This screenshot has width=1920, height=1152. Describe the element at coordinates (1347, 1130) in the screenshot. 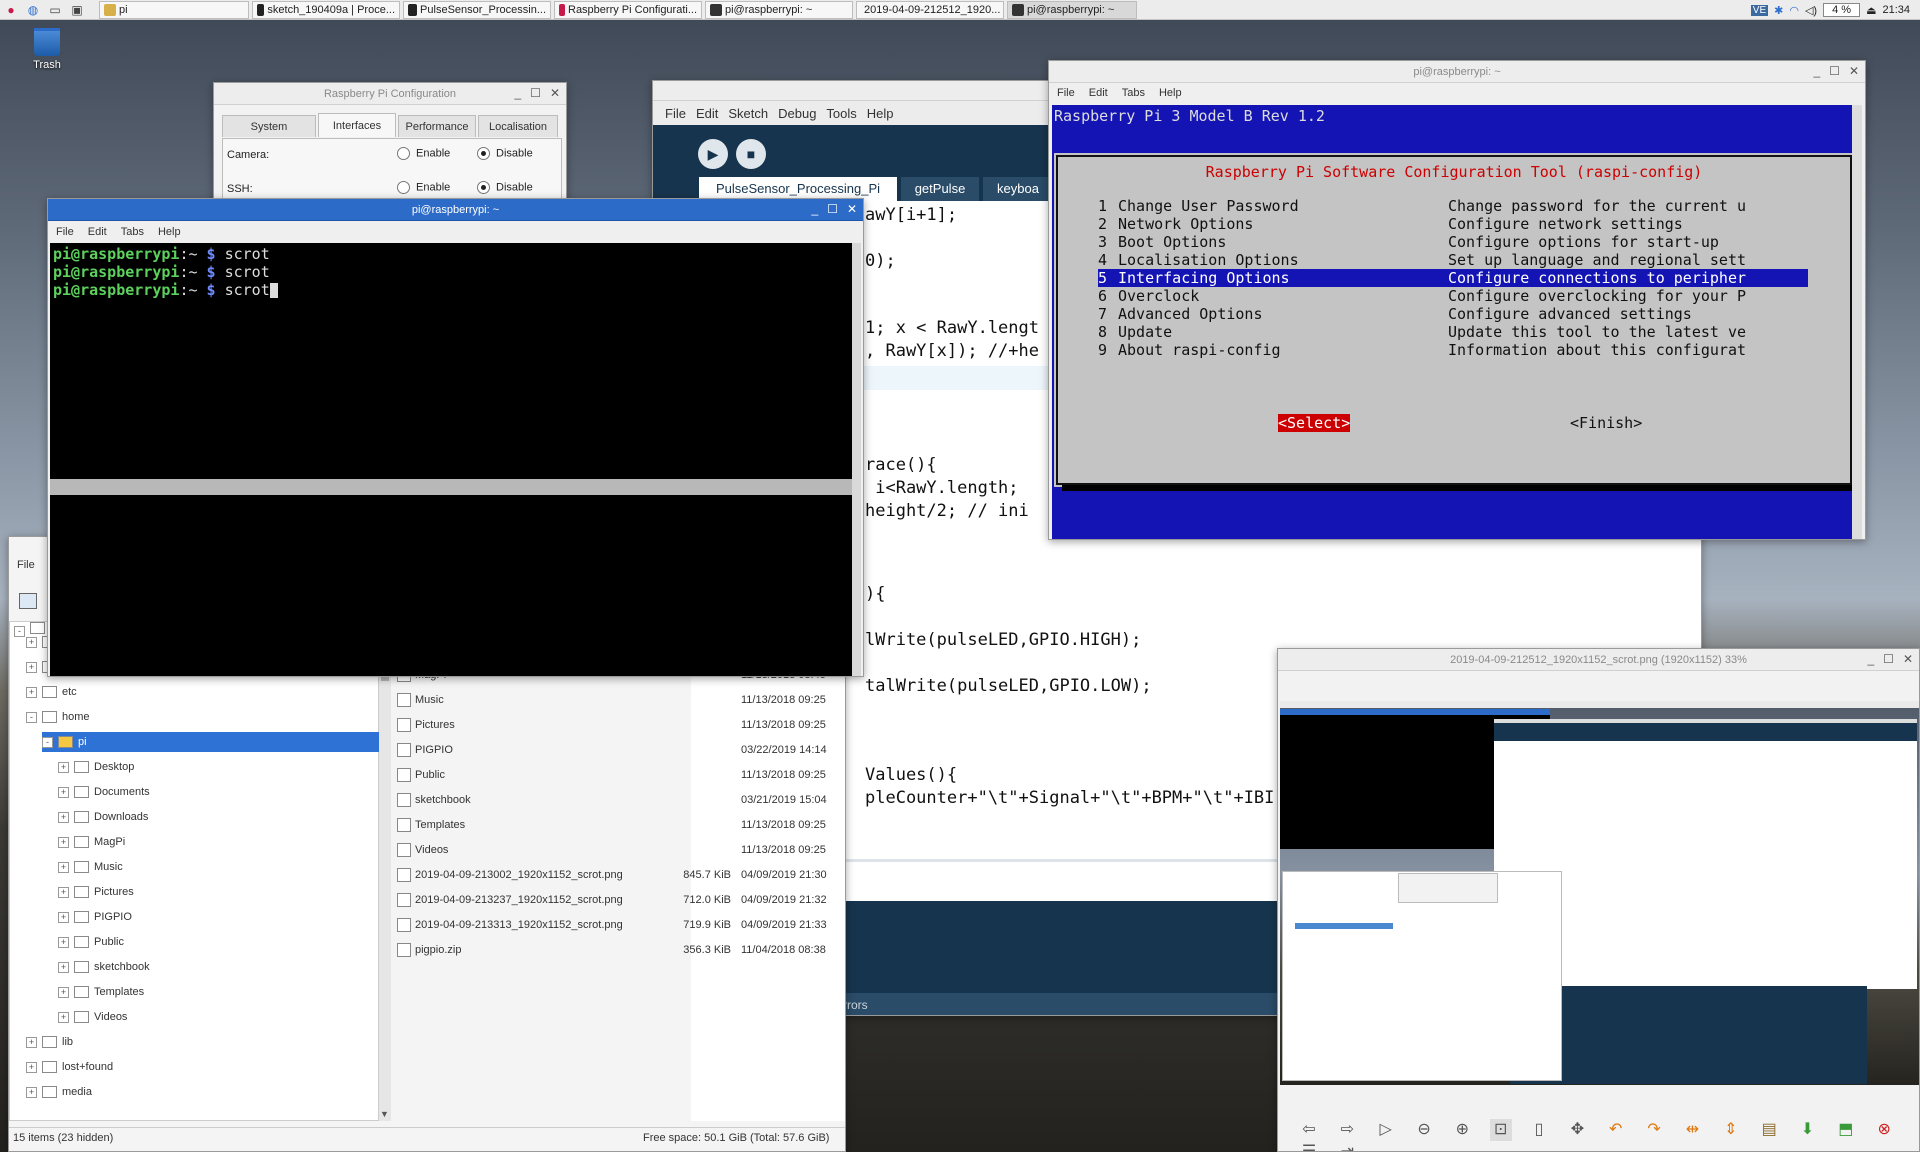

I see `next-icon: ⇨` at that location.